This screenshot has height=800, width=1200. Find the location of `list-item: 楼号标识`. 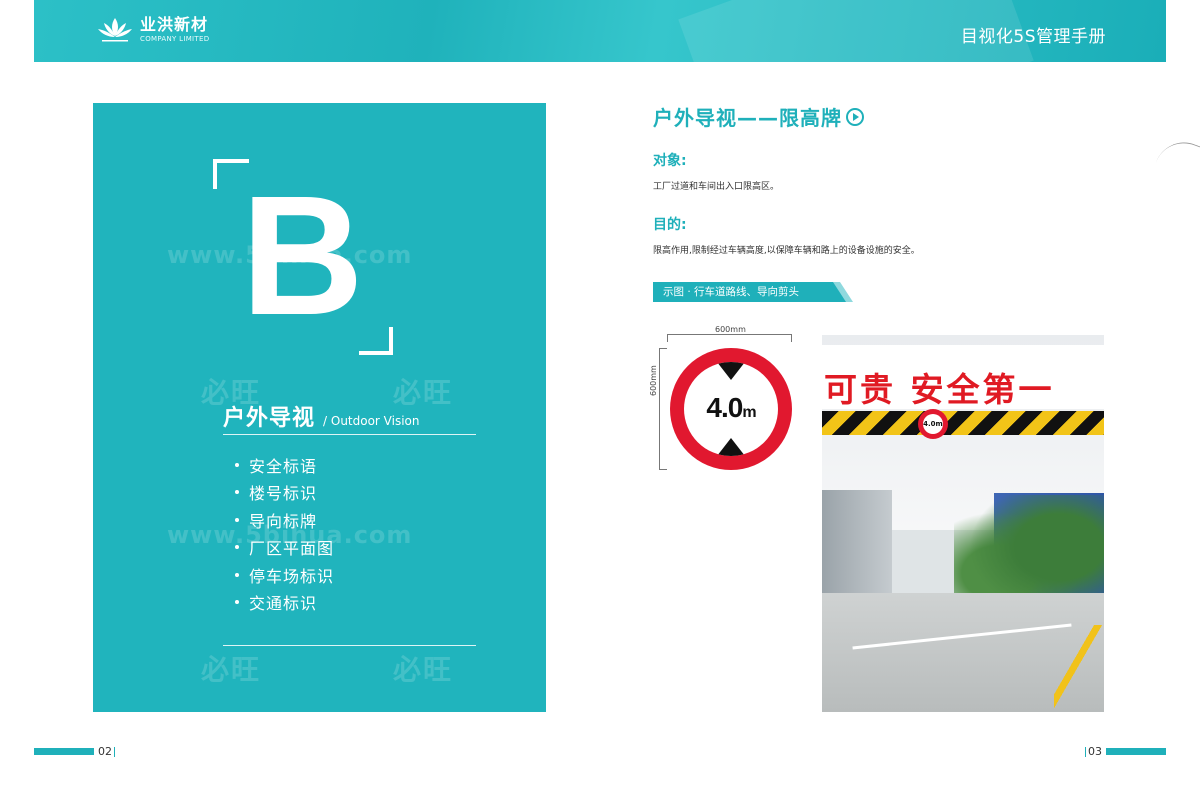

list-item: 楼号标识 is located at coordinates (284, 493).